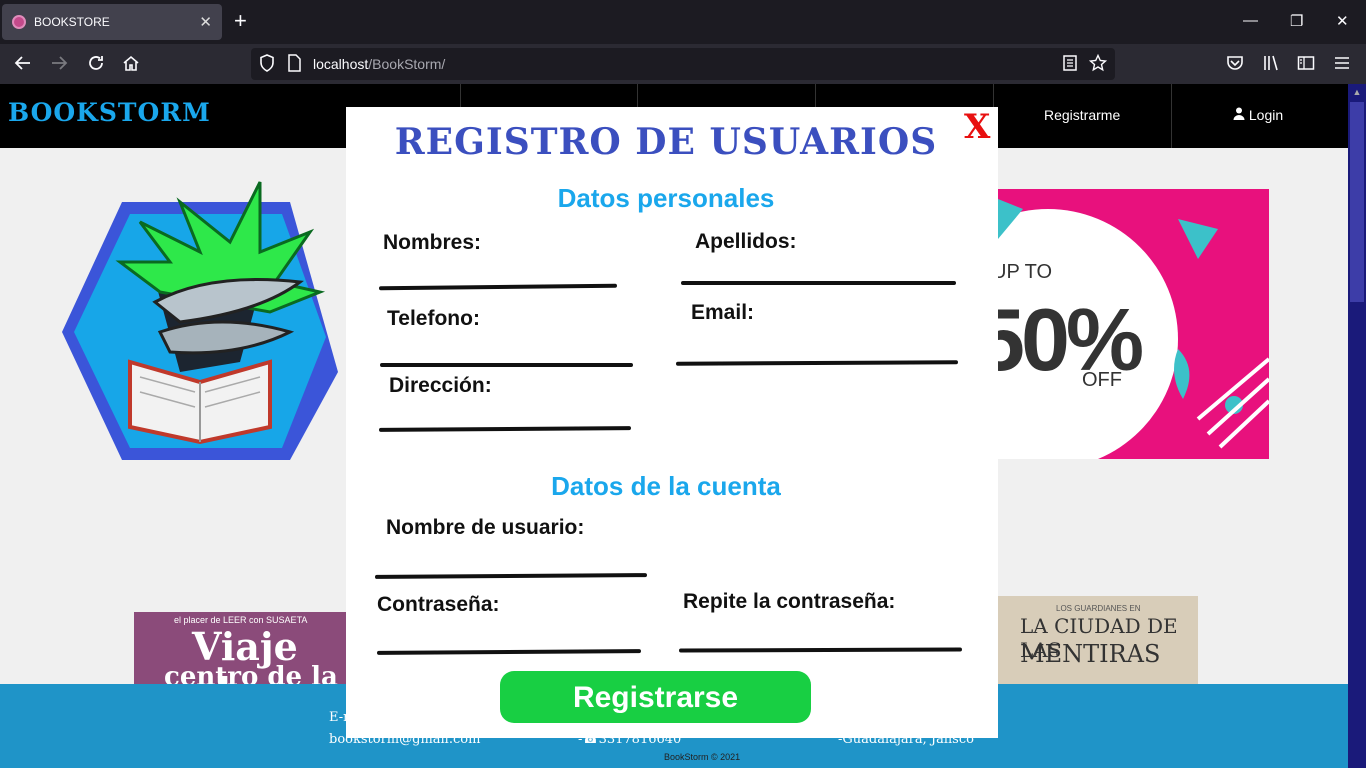 The width and height of the screenshot is (1366, 768). What do you see at coordinates (1250, 20) in the screenshot?
I see `minimize-icon: —` at bounding box center [1250, 20].